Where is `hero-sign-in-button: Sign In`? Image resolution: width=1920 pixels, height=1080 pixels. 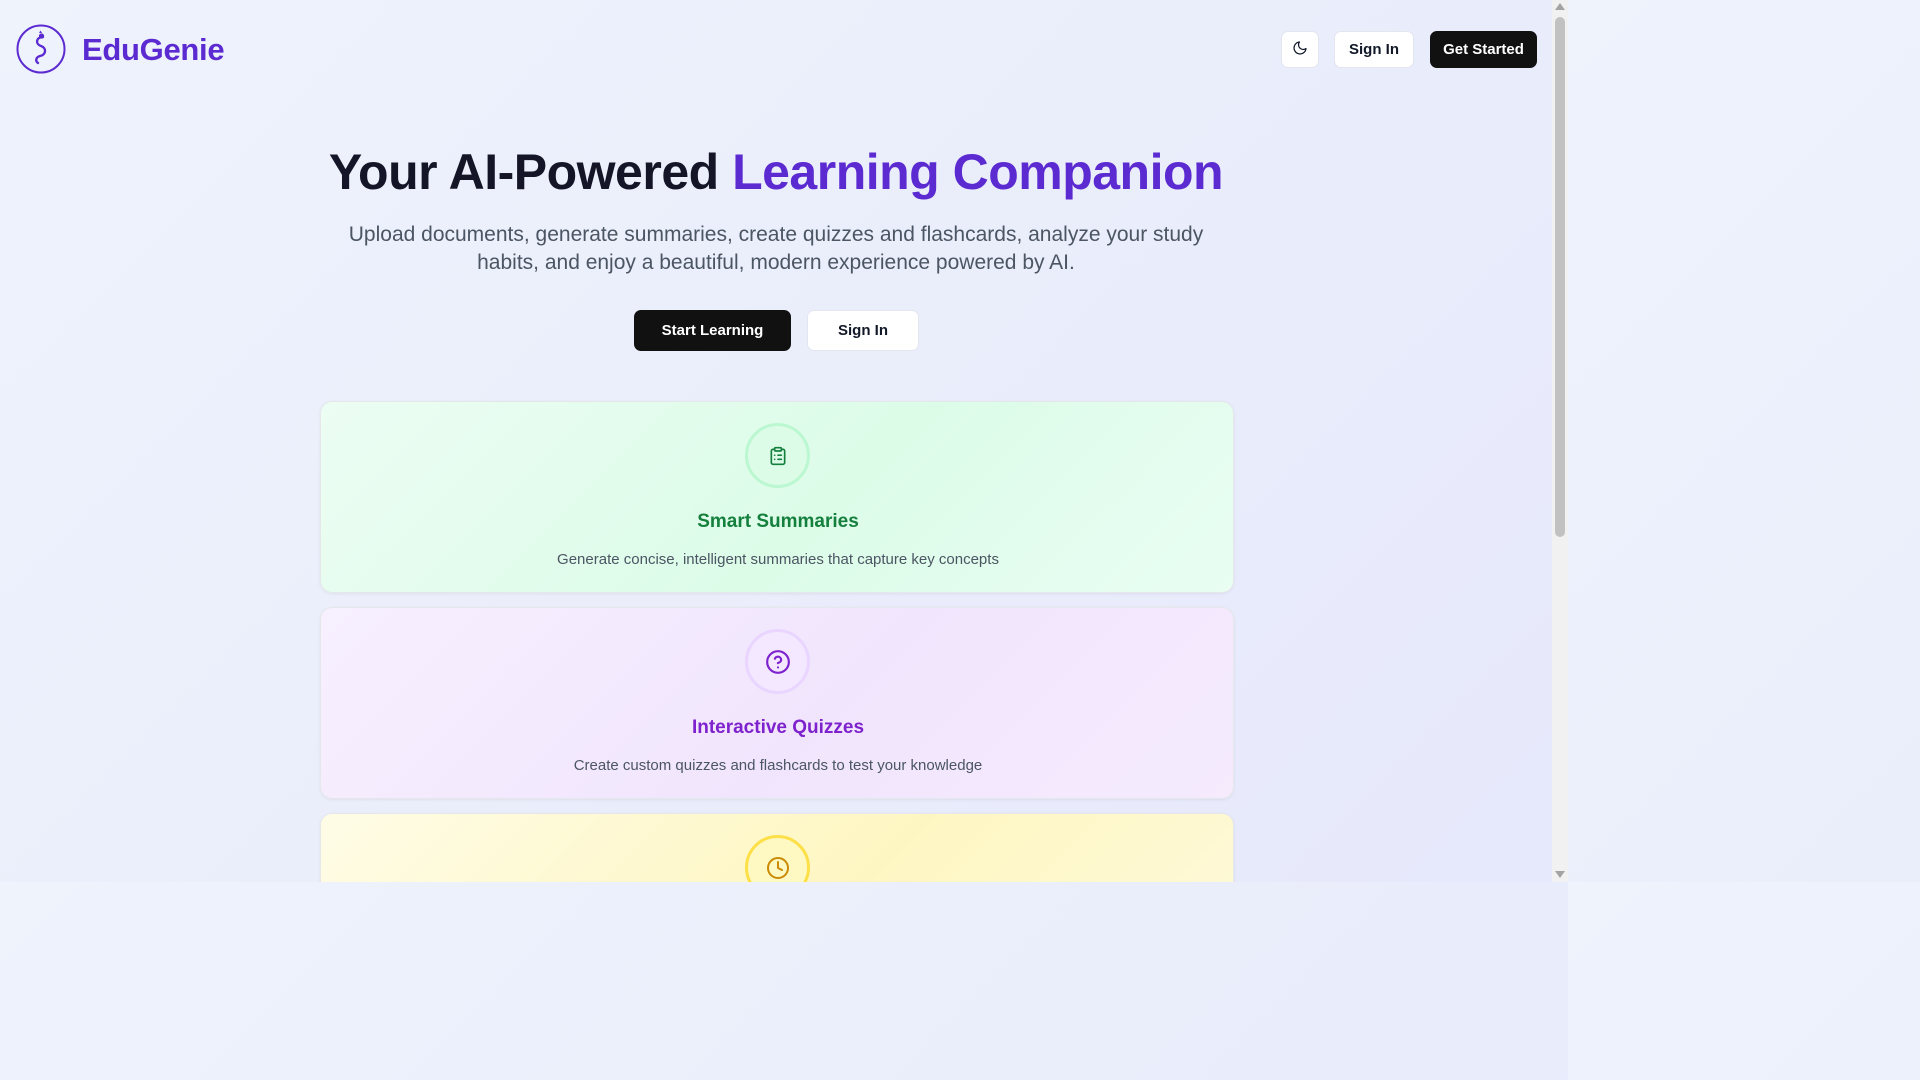
hero-sign-in-button: Sign In is located at coordinates (863, 330).